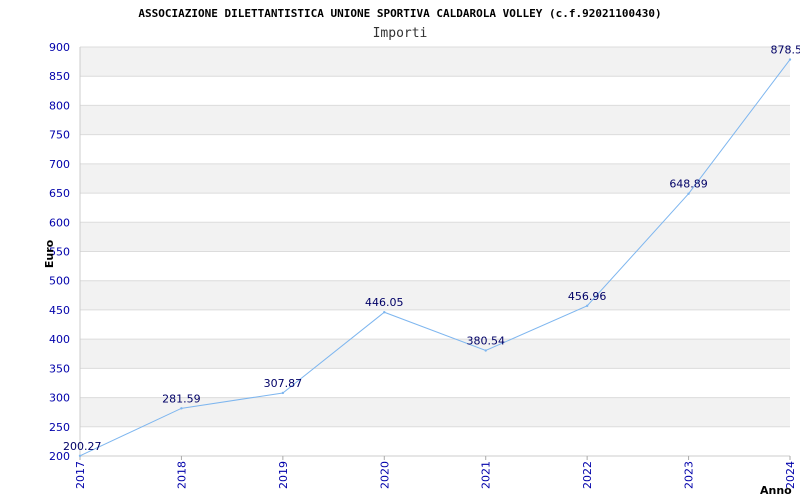 The height and width of the screenshot is (500, 800). I want to click on y-tick-label: 400, so click(59, 339).